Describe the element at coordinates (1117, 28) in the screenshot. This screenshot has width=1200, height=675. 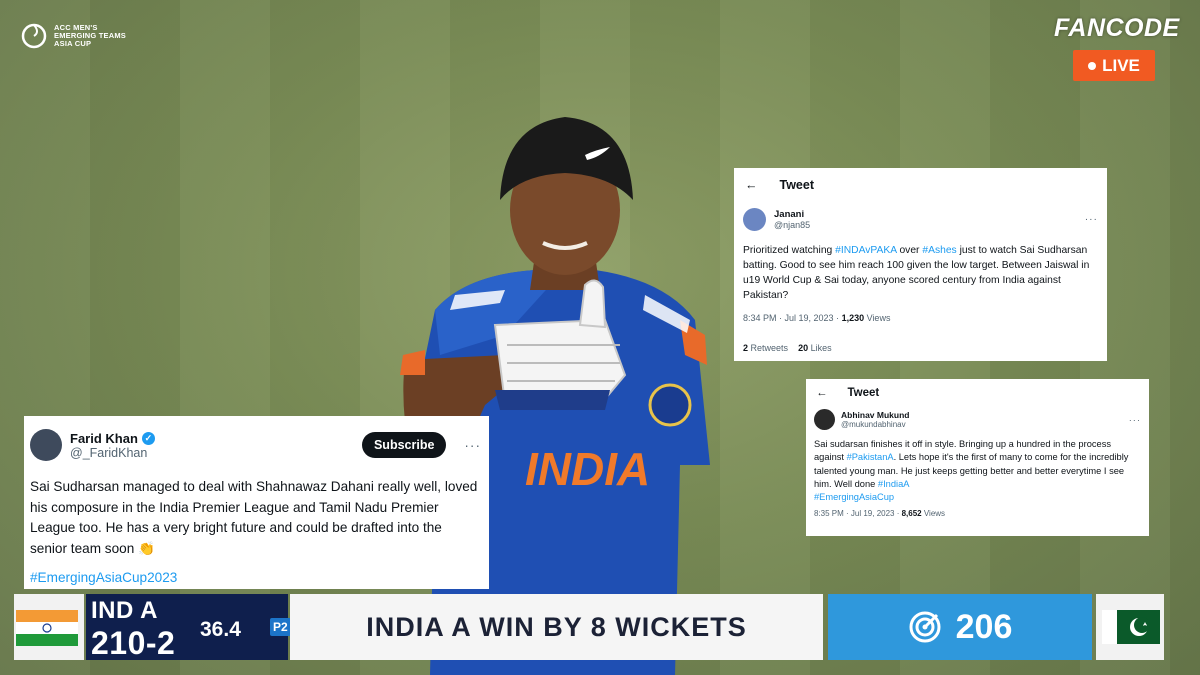
I see `broadcaster-logo: FANCODE` at that location.